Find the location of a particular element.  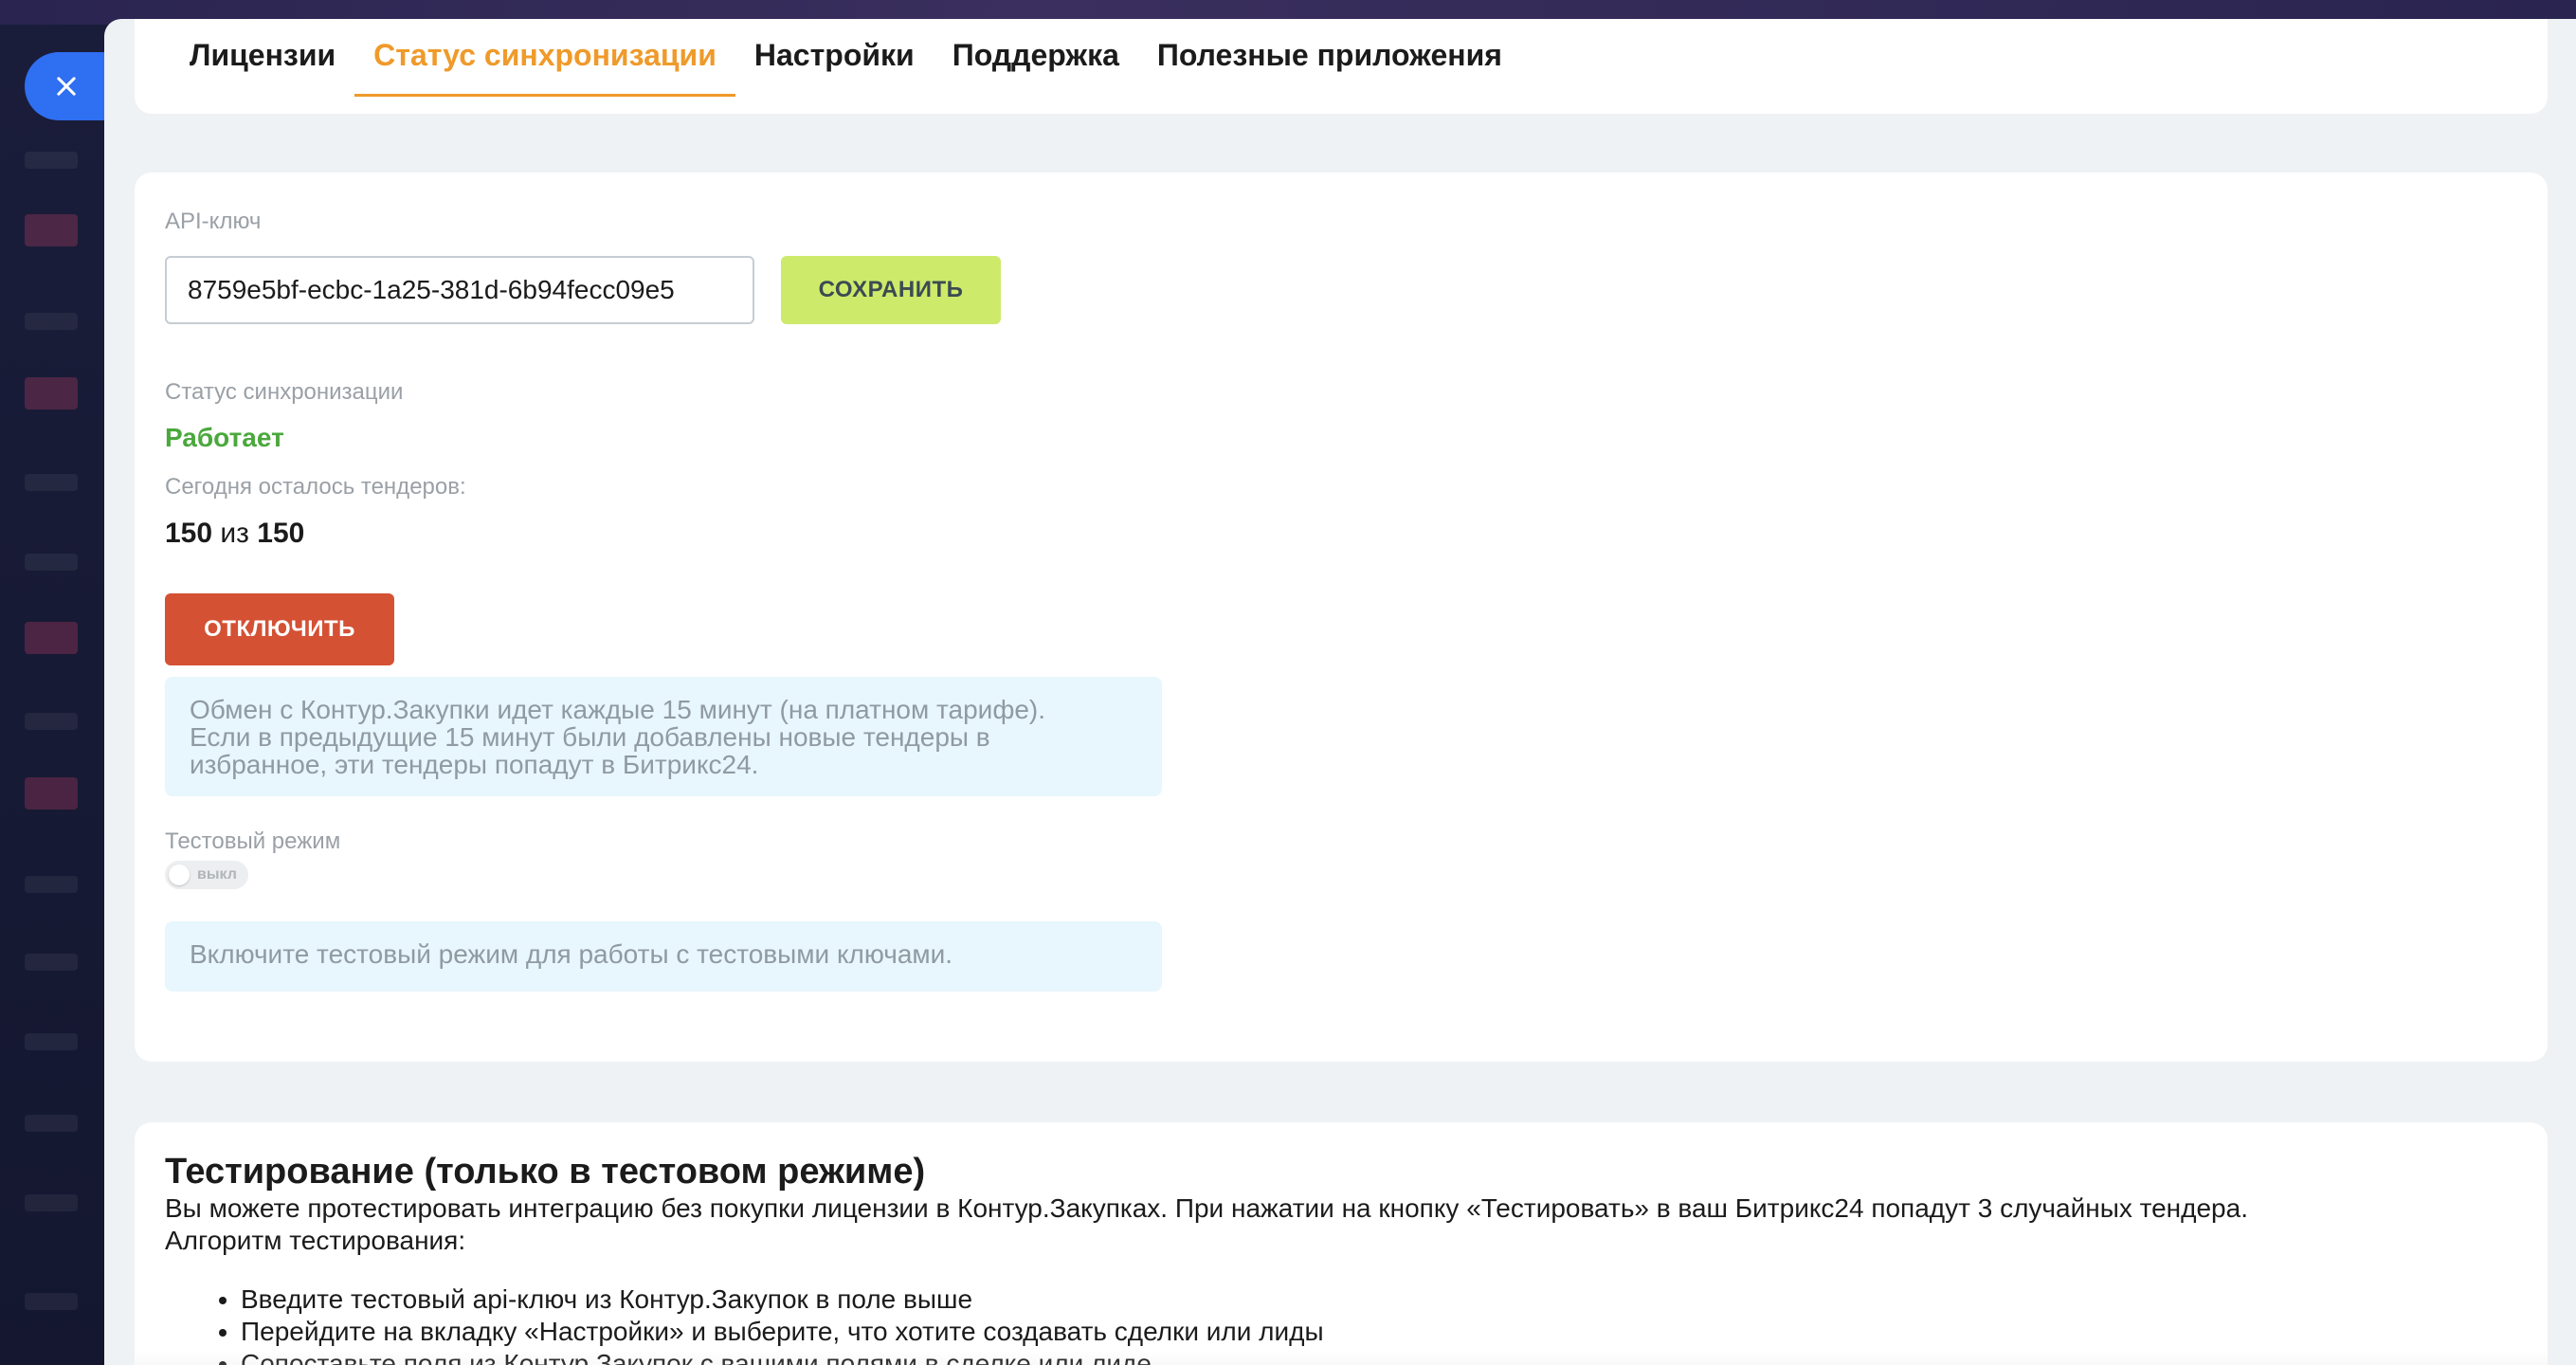

toggle-knob is located at coordinates (179, 874).